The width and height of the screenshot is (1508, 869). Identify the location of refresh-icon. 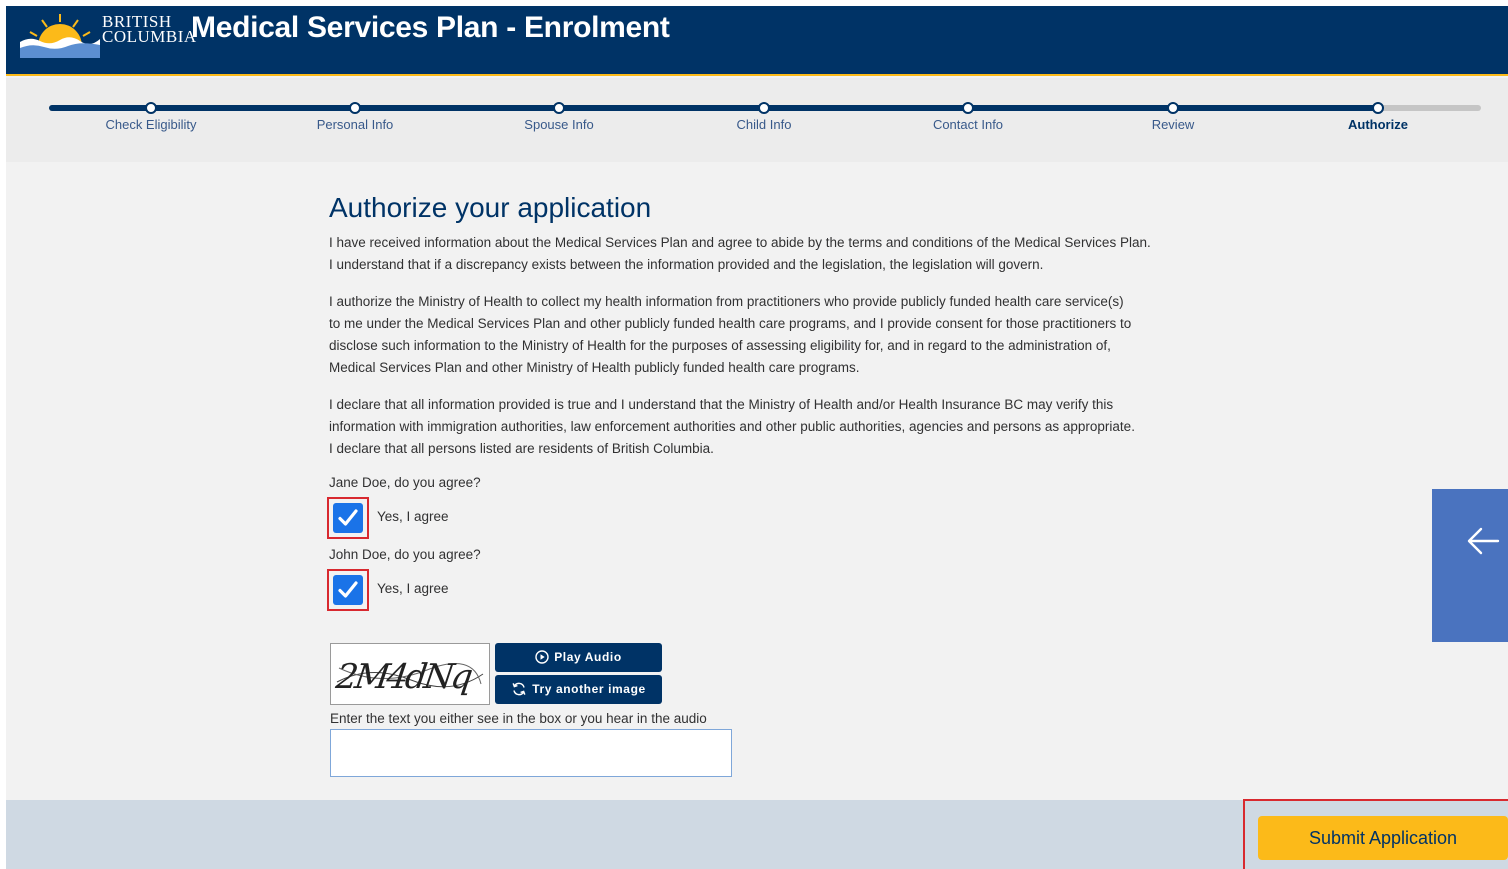
(519, 689).